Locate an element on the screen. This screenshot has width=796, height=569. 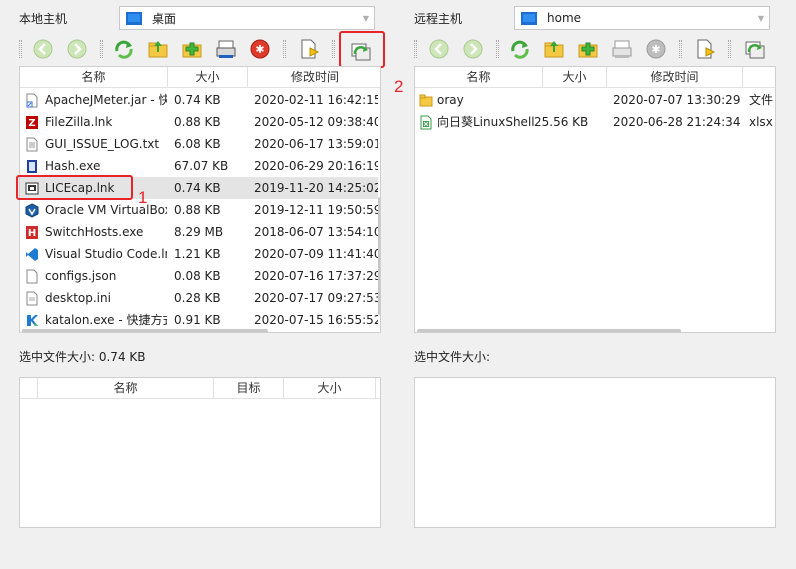
file-name: oray is located at coordinates (450, 100).